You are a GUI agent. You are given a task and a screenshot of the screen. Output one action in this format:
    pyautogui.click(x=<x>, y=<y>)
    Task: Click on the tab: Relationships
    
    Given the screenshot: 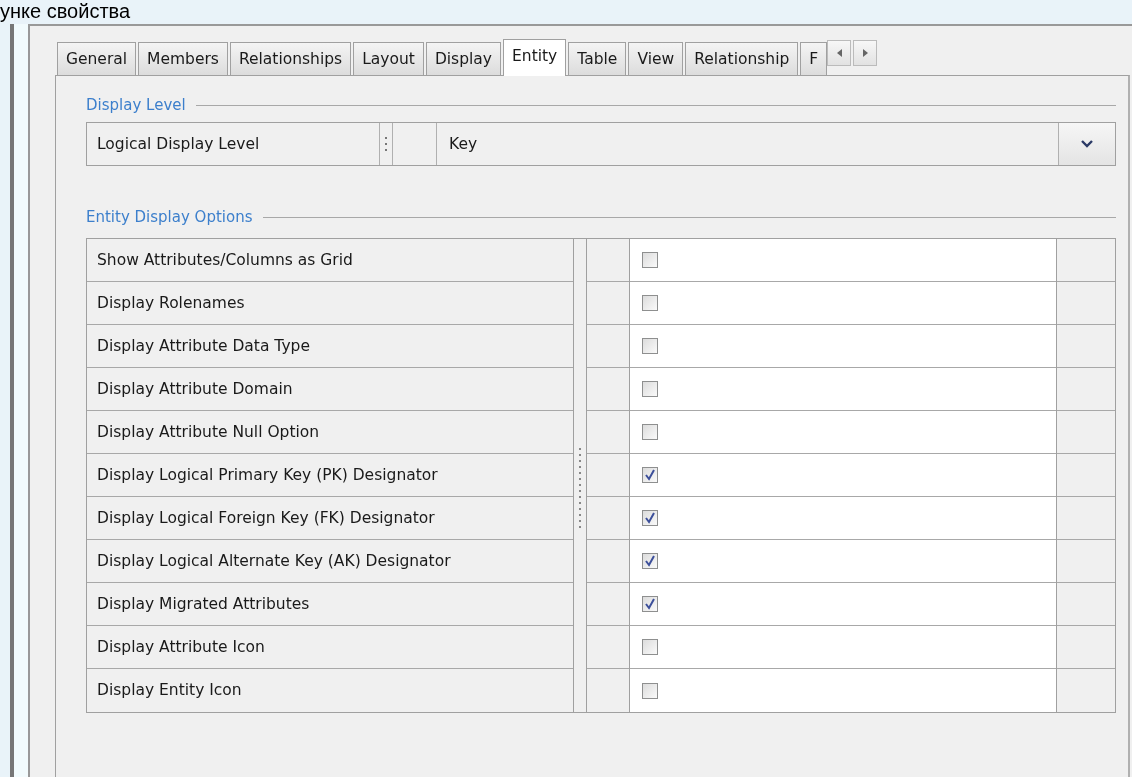 What is the action you would take?
    pyautogui.click(x=290, y=58)
    